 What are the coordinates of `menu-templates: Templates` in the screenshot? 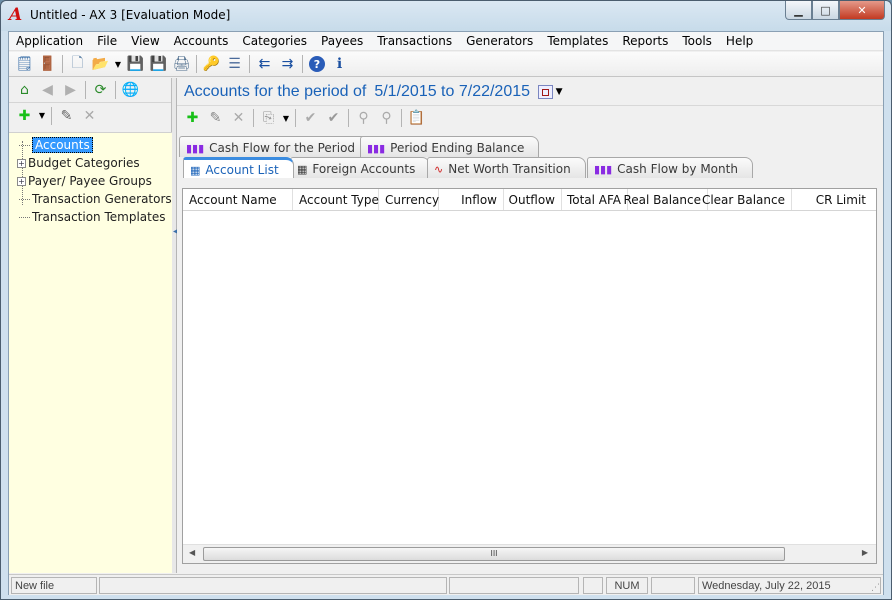 It's located at (577, 41).